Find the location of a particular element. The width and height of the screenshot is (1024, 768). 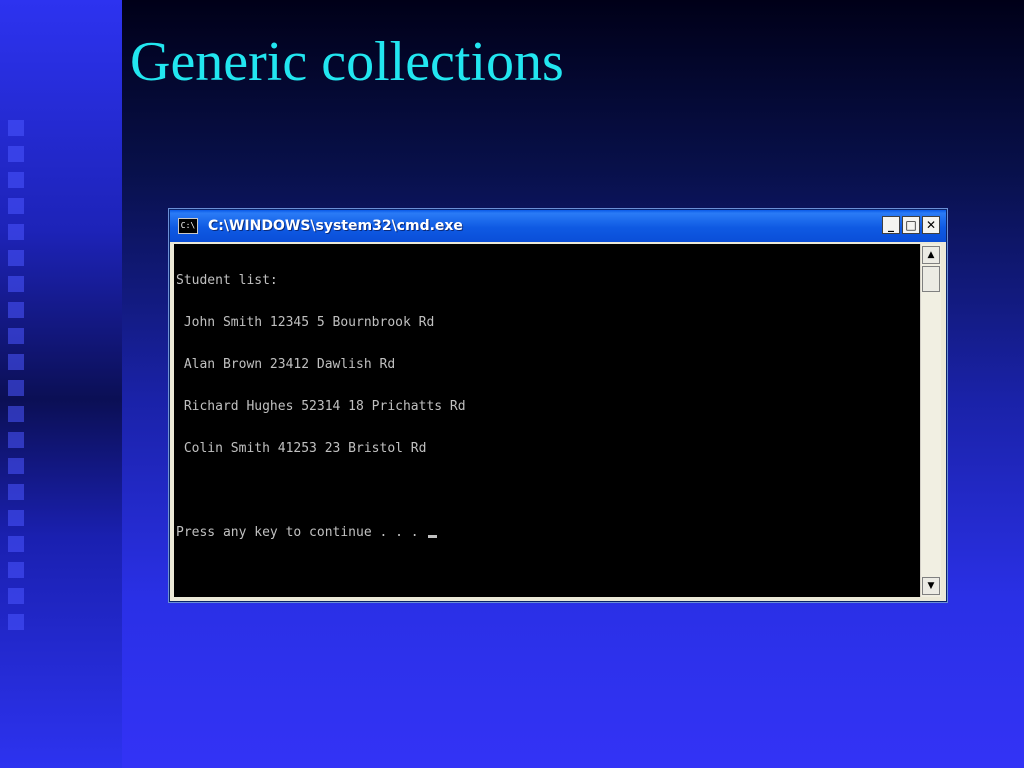

window-controls: _ □ ✕ is located at coordinates (911, 225).